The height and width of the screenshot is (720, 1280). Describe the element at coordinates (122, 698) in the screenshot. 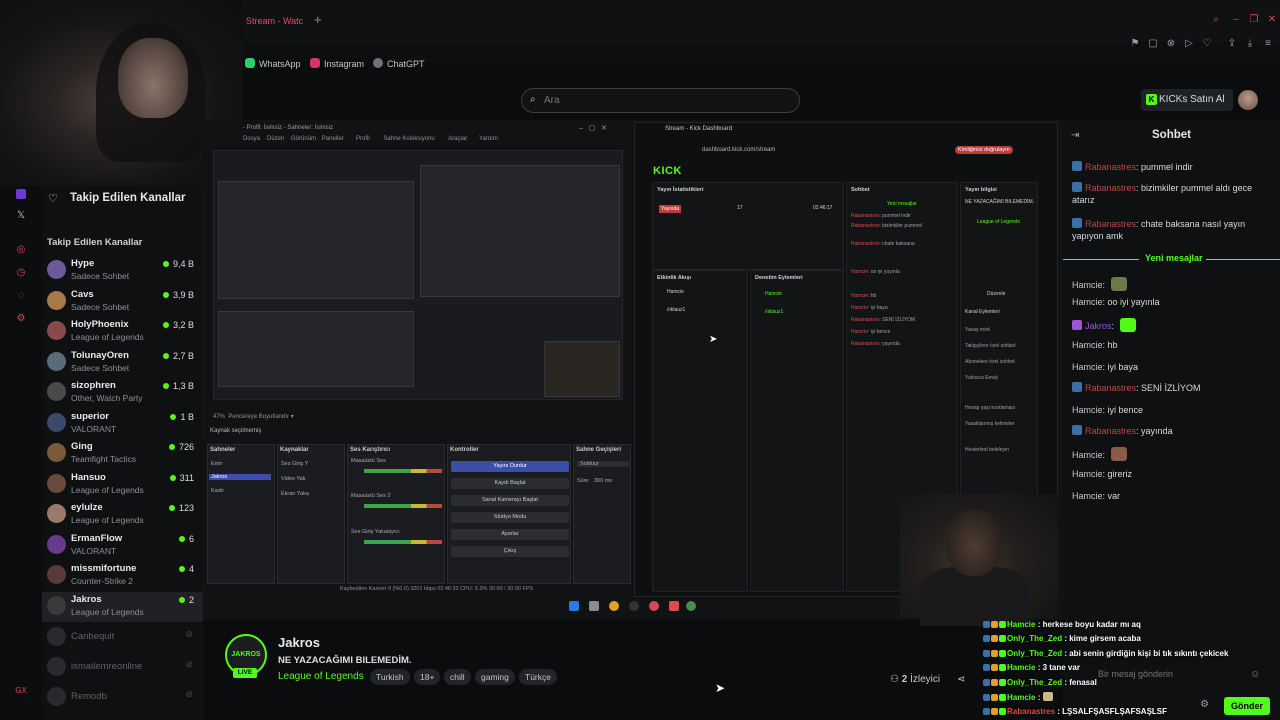

I see `sidebar-channel-offline: Remodb ⊘` at that location.